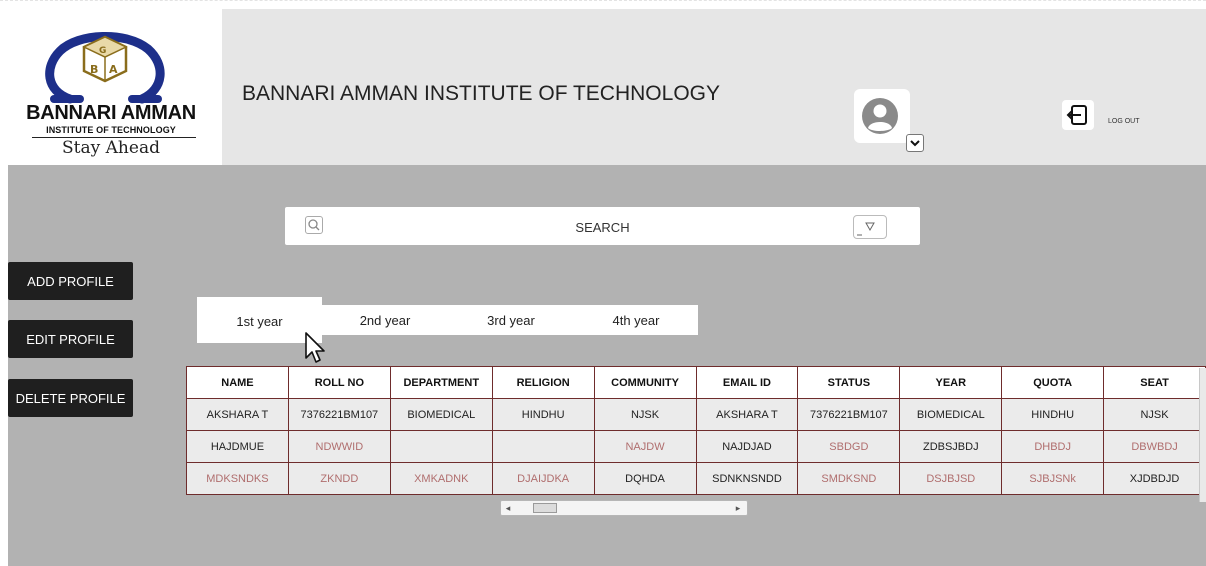 Image resolution: width=1206 pixels, height=566 pixels. What do you see at coordinates (1053, 478) in the screenshot?
I see `table-cell: SJBJSNk` at bounding box center [1053, 478].